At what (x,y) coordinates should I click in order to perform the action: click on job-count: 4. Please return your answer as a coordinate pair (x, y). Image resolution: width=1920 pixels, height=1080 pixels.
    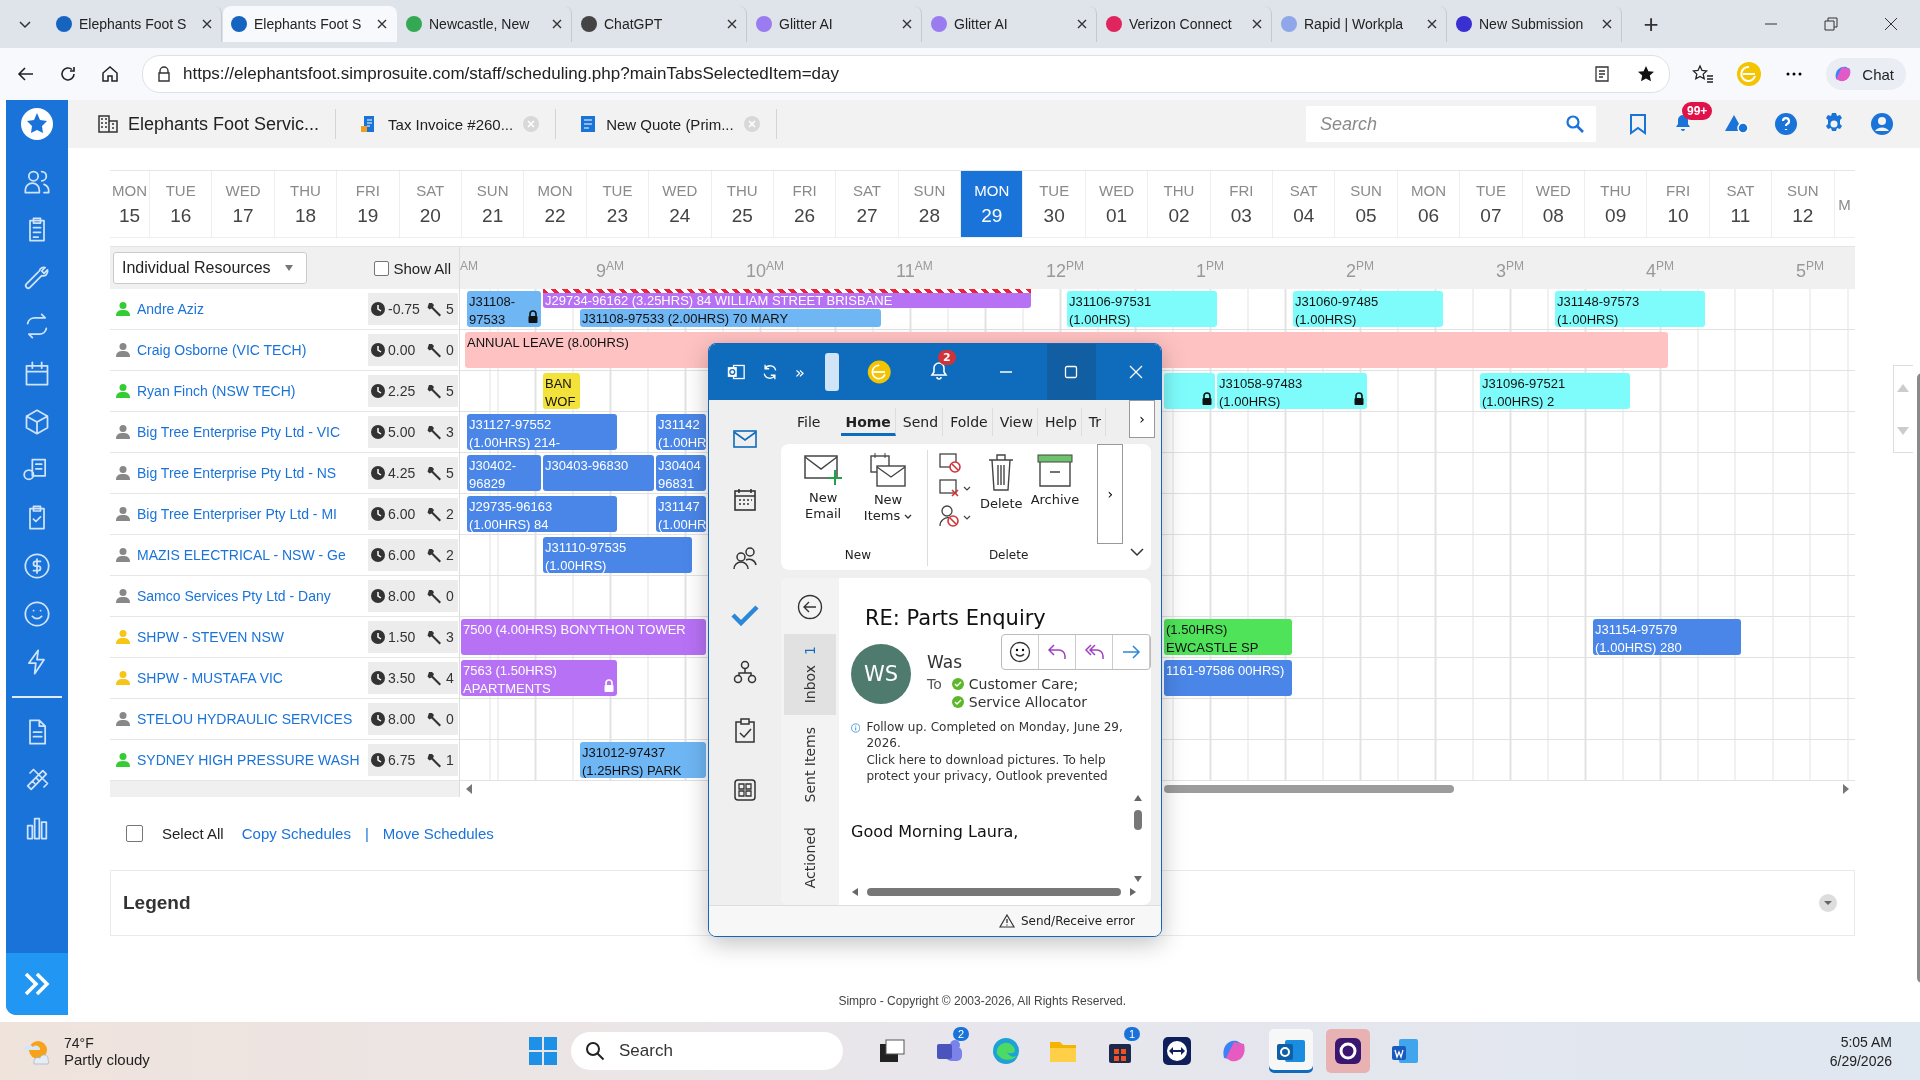
    Looking at the image, I should click on (450, 678).